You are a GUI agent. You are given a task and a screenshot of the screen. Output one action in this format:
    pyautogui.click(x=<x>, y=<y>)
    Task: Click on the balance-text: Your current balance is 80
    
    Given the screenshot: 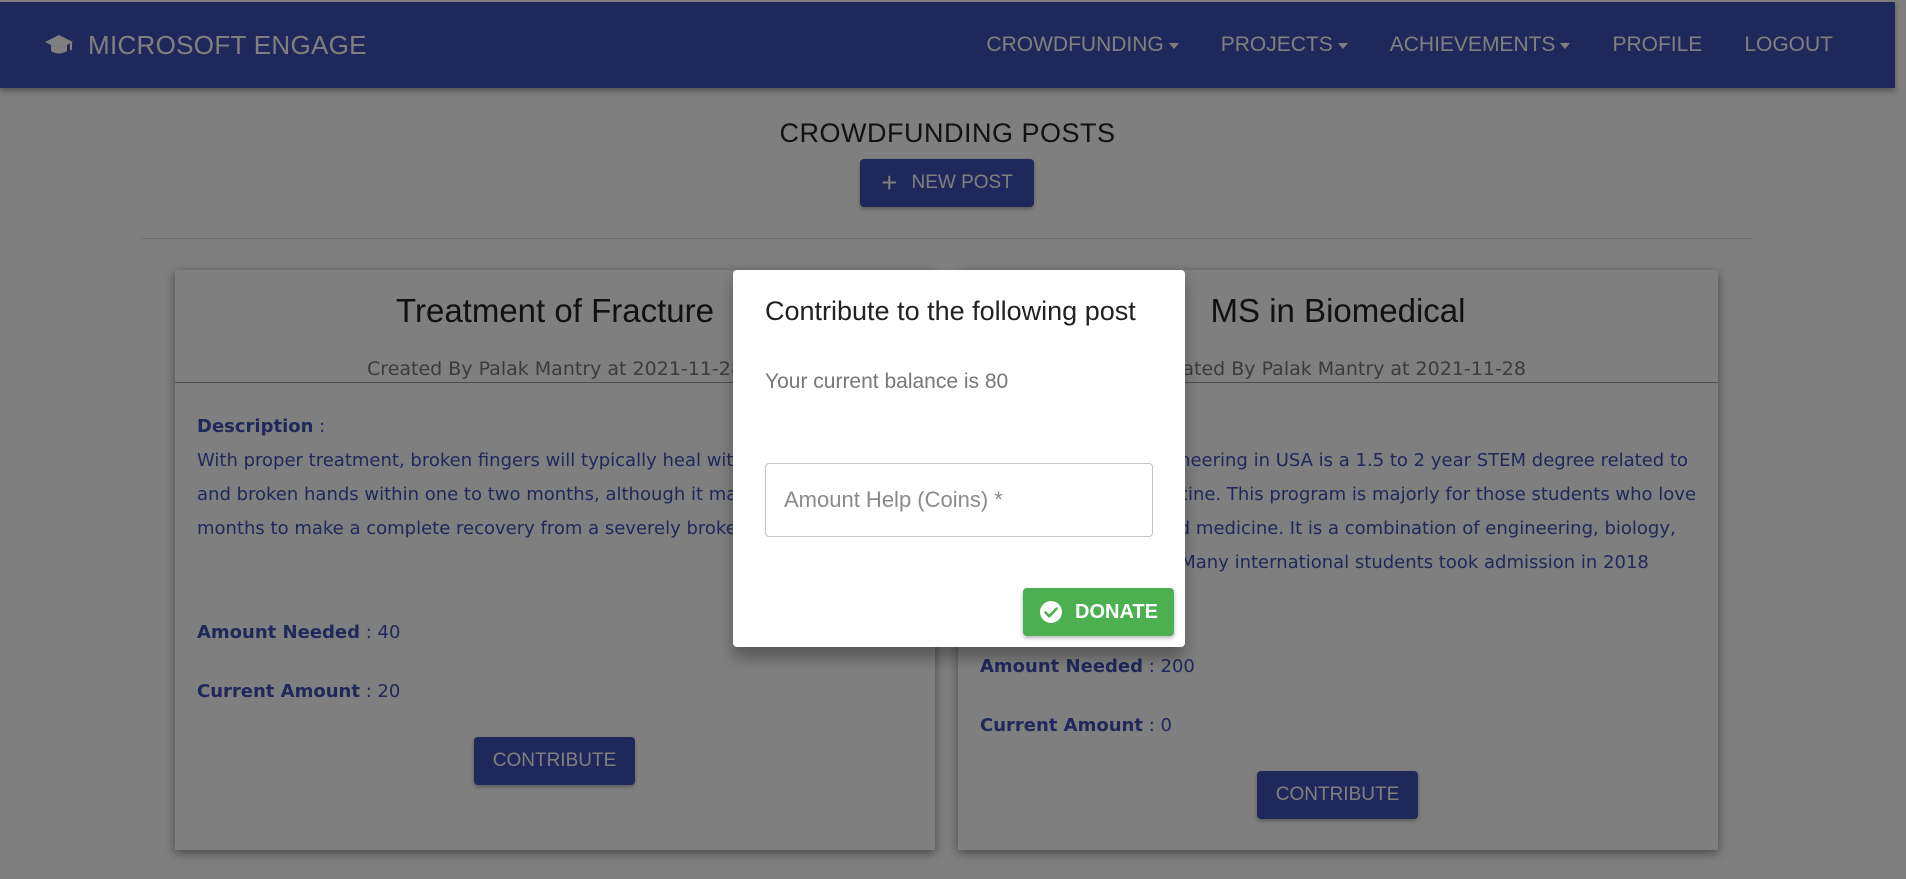 What is the action you would take?
    pyautogui.click(x=887, y=381)
    